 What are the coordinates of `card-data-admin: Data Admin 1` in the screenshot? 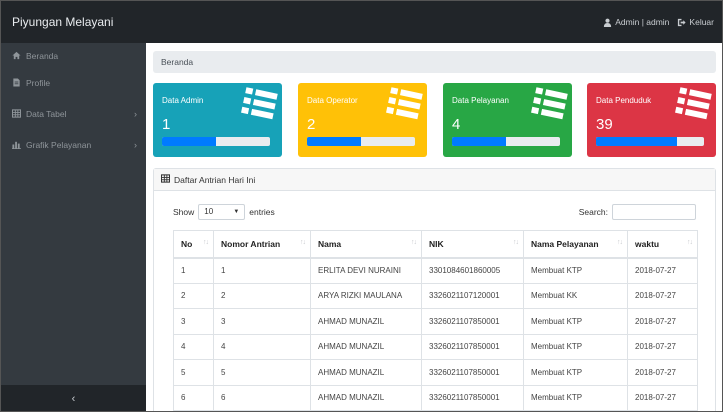 It's located at (217, 120).